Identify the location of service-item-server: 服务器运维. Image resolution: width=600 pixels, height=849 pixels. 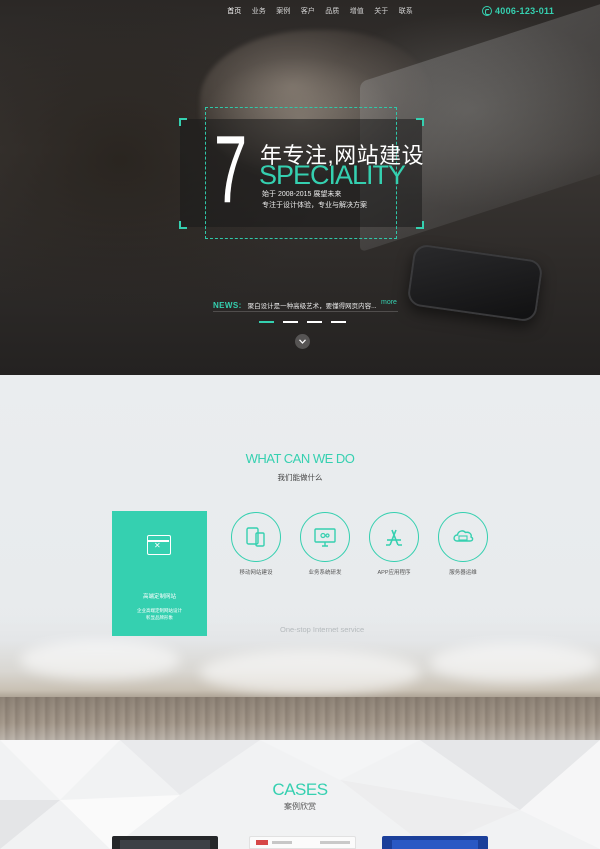
(463, 544).